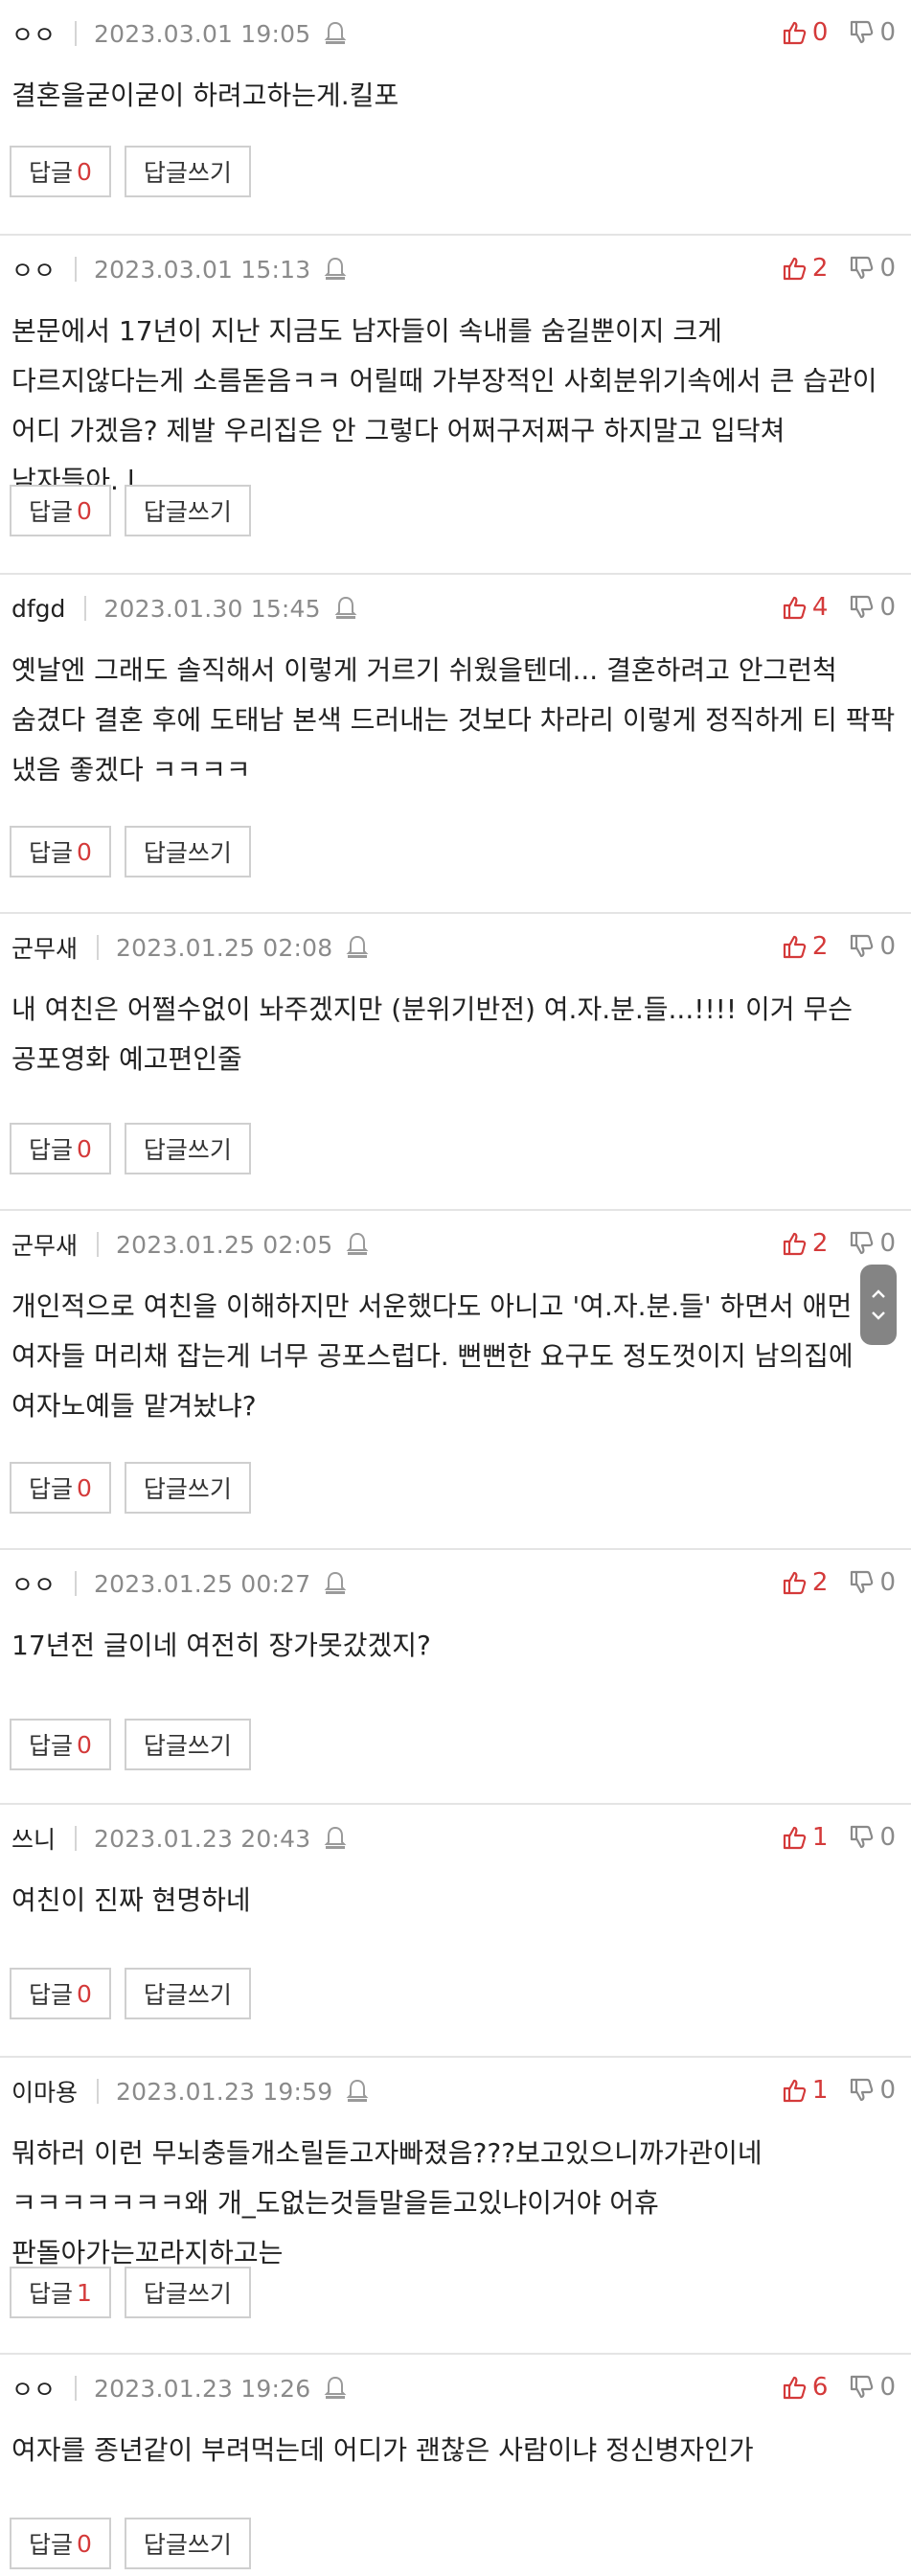 The width and height of the screenshot is (911, 2576). I want to click on comment-date: 2023.03.01 15:13, so click(202, 269).